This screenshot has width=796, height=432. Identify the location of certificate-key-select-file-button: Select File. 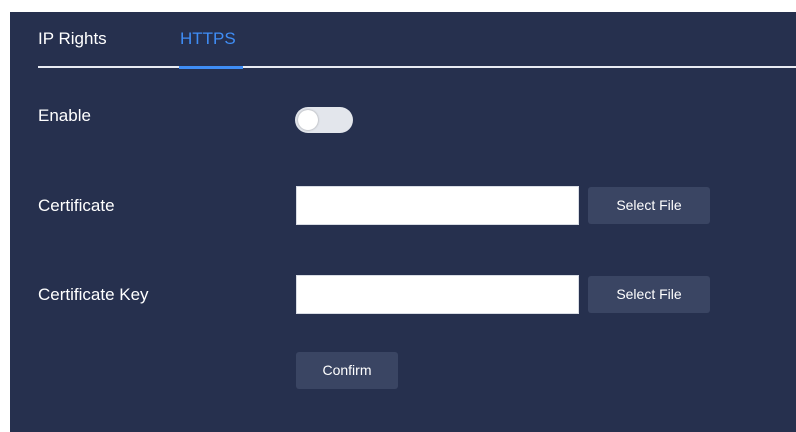
(649, 294).